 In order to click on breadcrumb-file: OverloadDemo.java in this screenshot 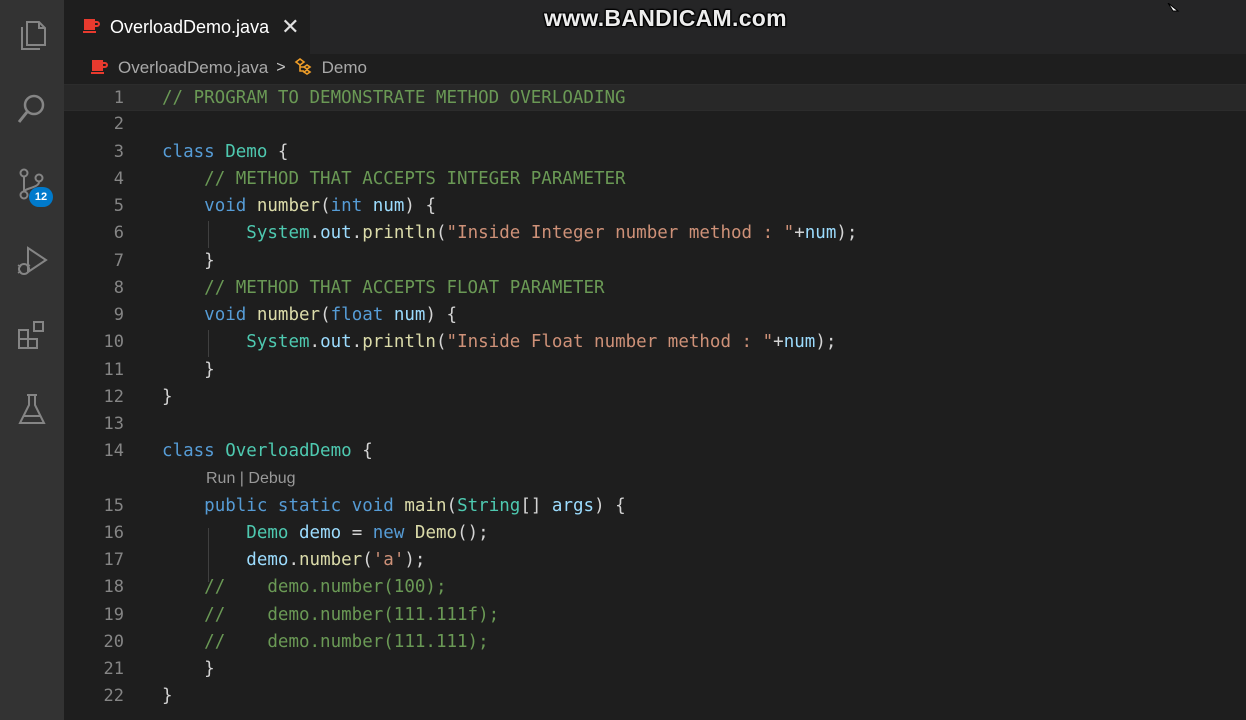, I will do `click(193, 68)`.